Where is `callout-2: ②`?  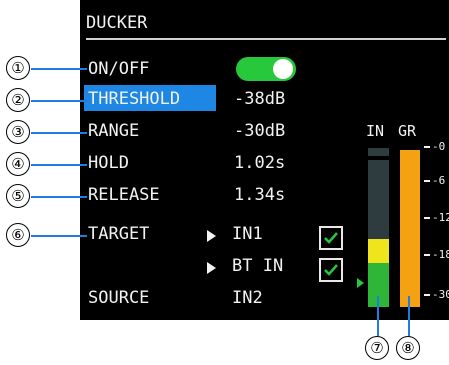 callout-2: ② is located at coordinates (18, 100).